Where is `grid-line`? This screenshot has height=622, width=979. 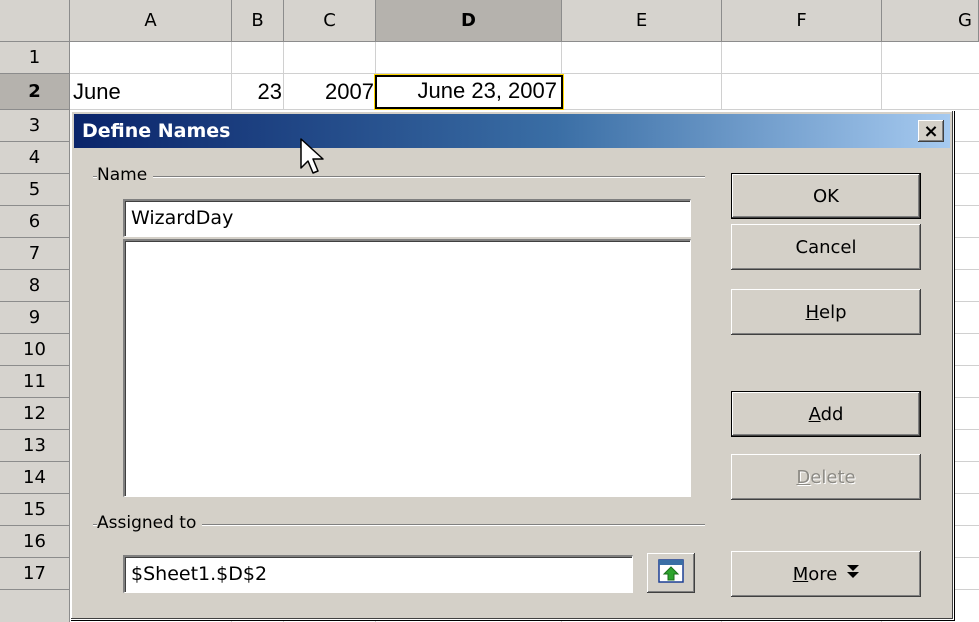 grid-line is located at coordinates (524, 73).